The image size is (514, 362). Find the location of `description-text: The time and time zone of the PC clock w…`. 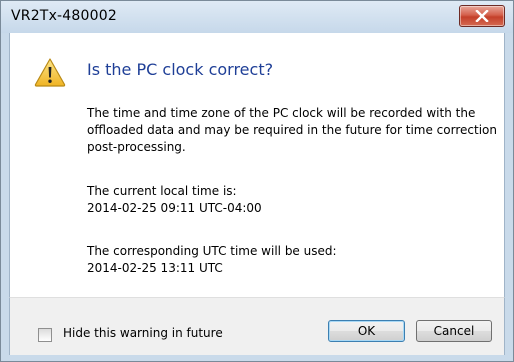

description-text: The time and time zone of the PC clock w… is located at coordinates (292, 130).